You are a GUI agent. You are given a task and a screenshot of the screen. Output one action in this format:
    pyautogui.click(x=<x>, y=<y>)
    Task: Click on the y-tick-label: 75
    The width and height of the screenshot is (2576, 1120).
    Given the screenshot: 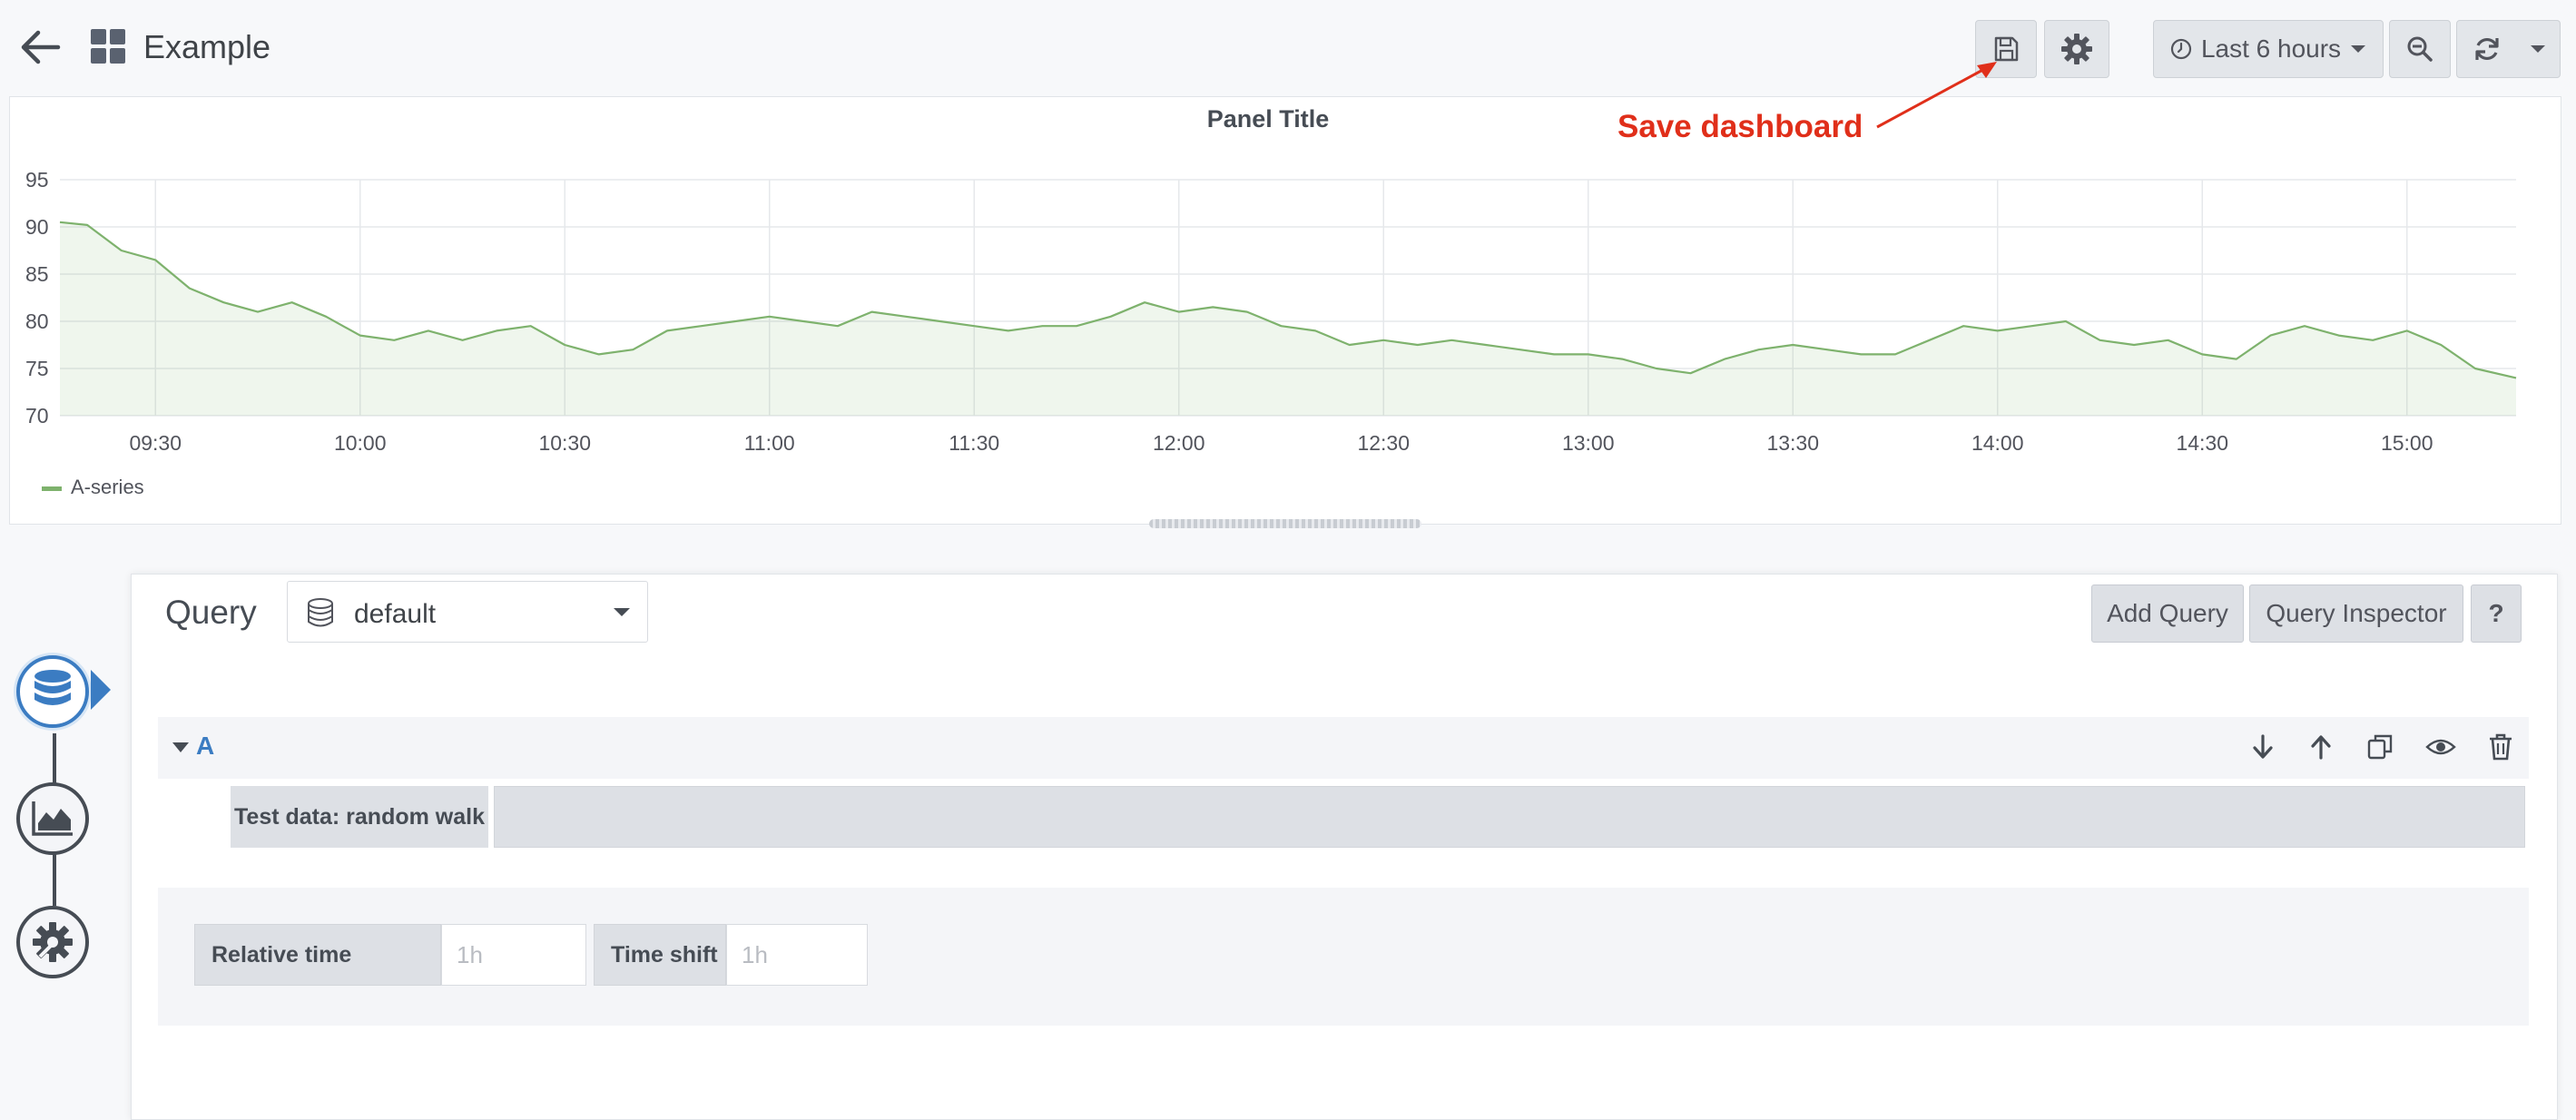 What is the action you would take?
    pyautogui.click(x=37, y=369)
    